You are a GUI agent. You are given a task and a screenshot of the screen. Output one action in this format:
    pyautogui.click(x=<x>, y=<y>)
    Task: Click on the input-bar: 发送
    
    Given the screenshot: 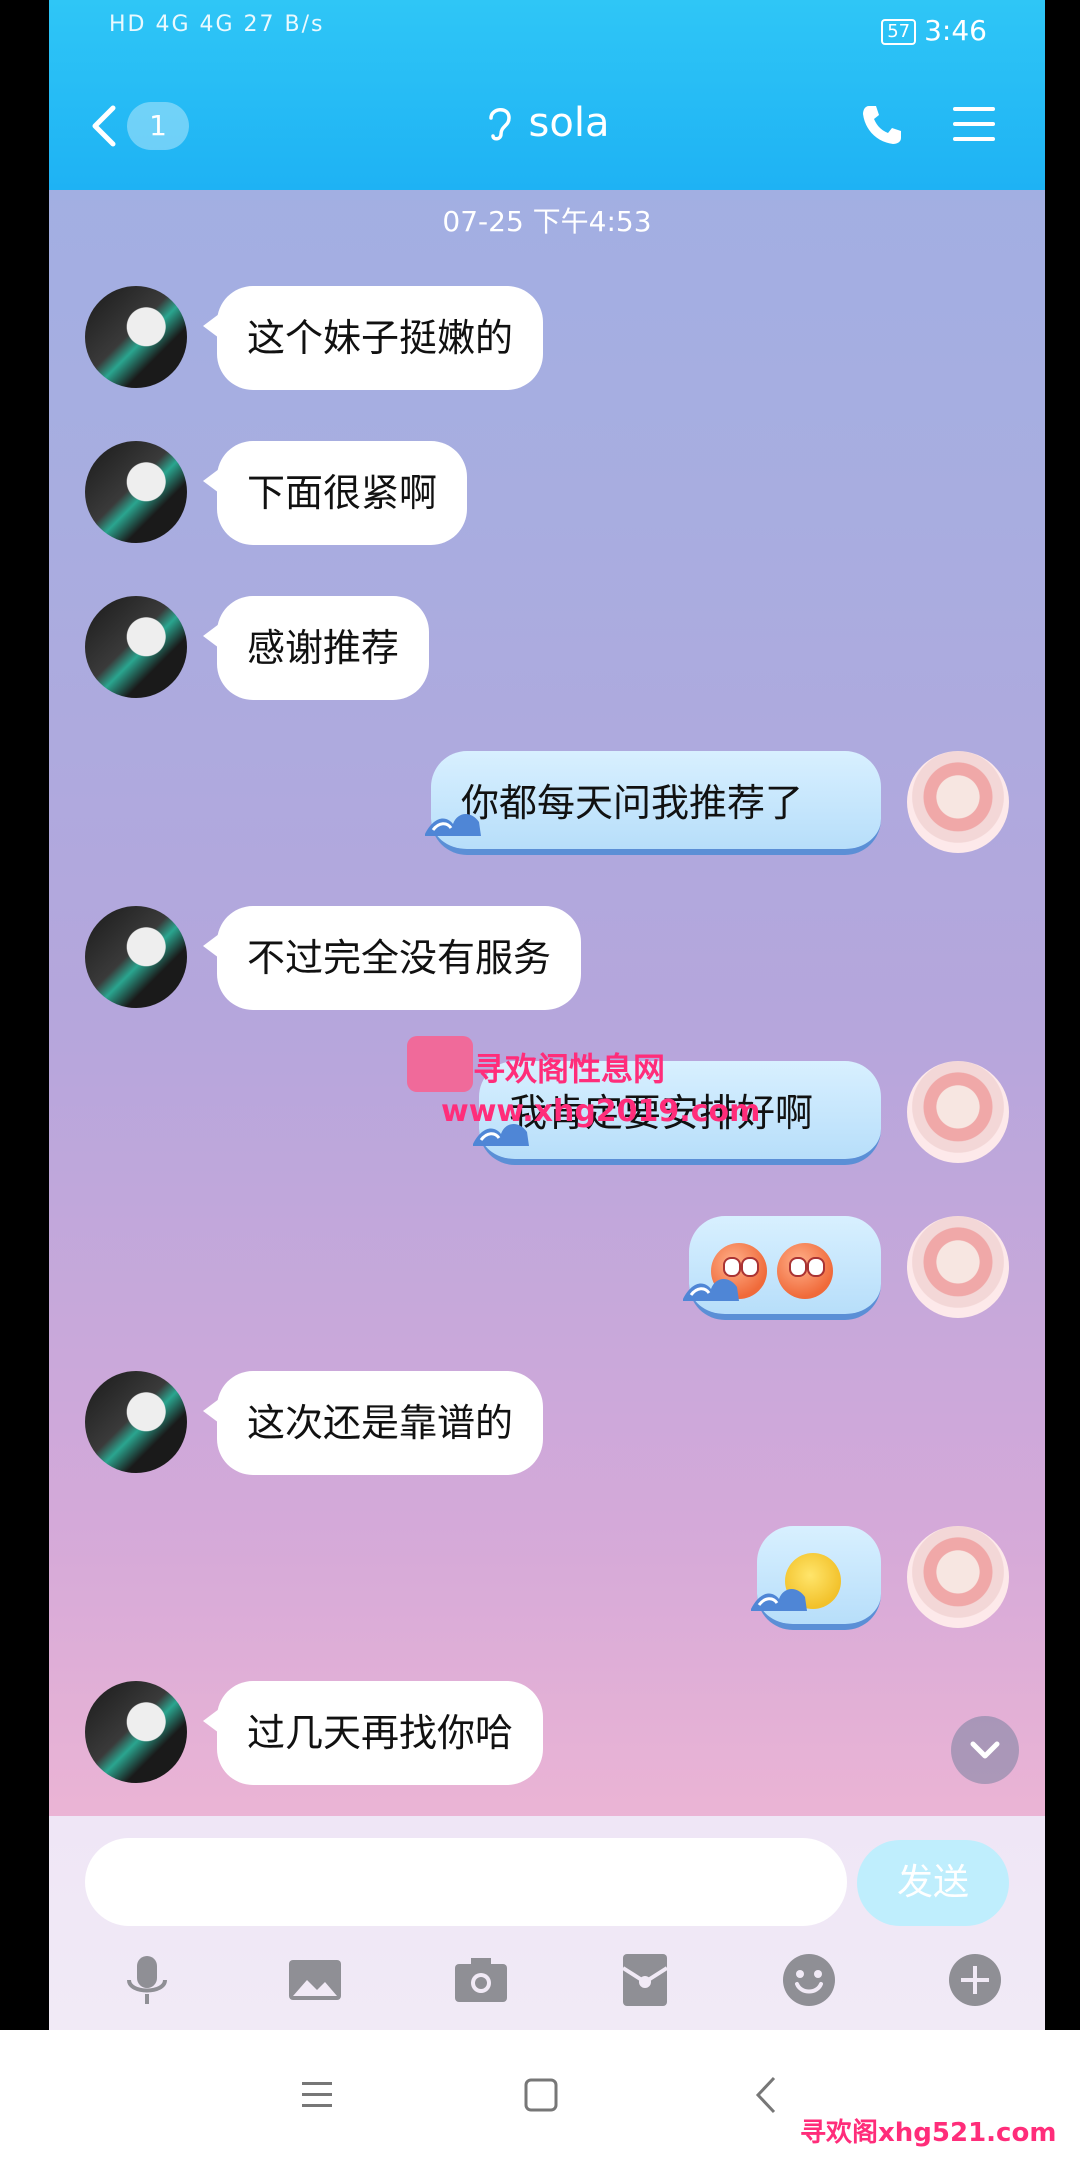 What is the action you would take?
    pyautogui.click(x=547, y=1923)
    